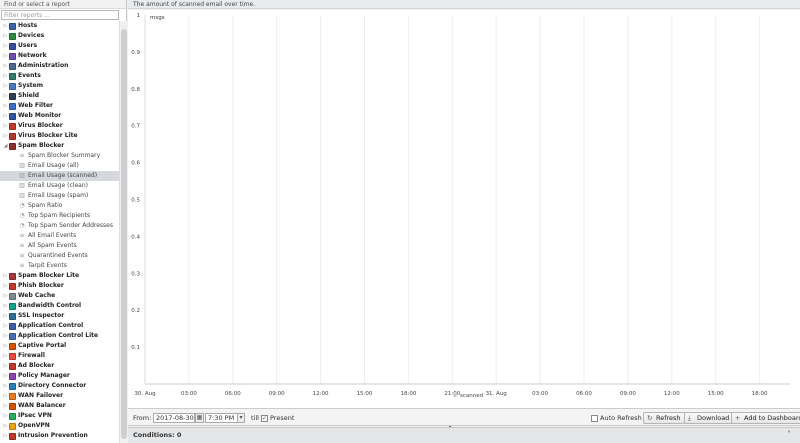 The image size is (800, 443). I want to click on chevron-up-icon: ˄, so click(789, 435).